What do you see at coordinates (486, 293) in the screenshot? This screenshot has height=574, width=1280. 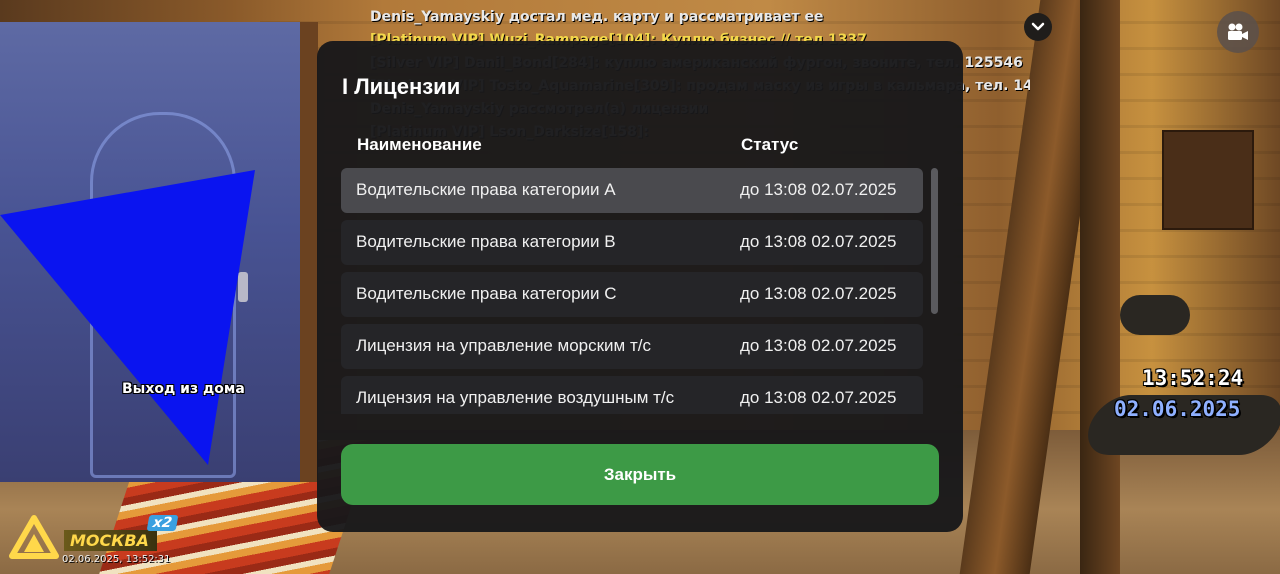 I see `license-name: Водительские права категории C` at bounding box center [486, 293].